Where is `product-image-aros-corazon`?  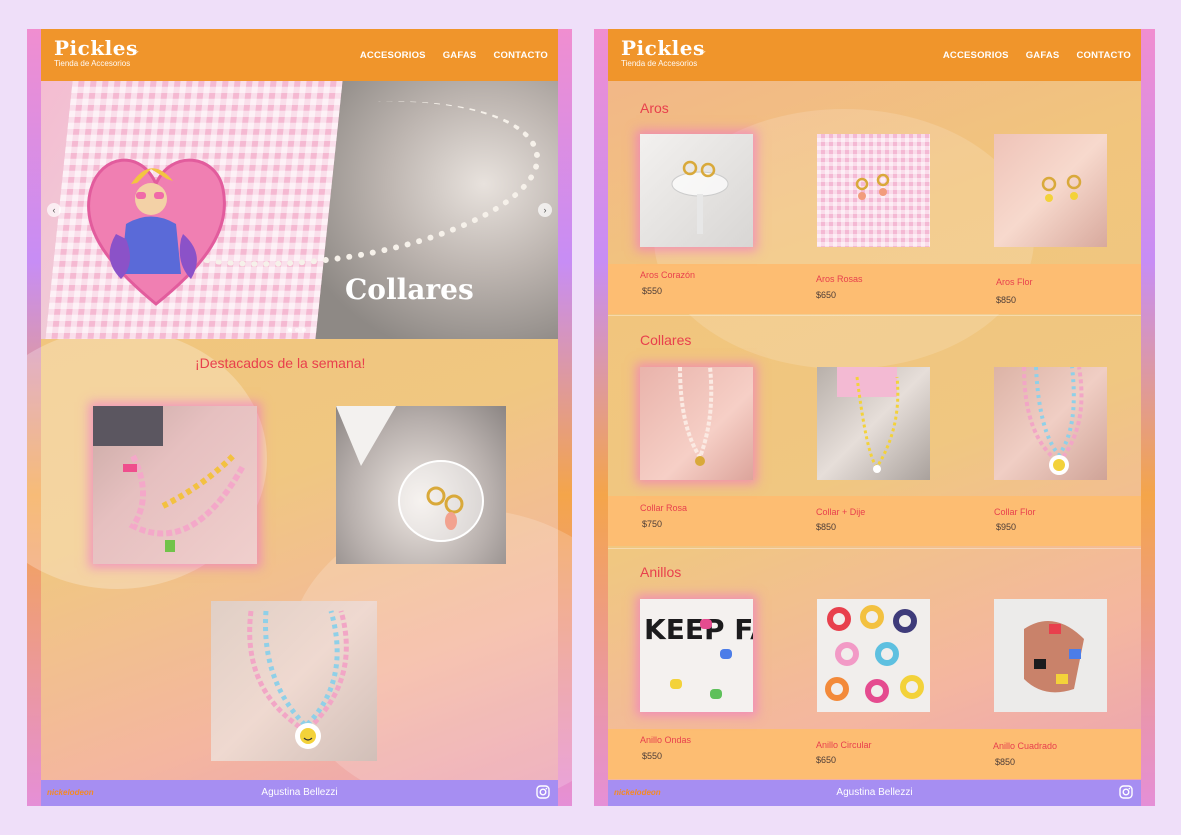 product-image-aros-corazon is located at coordinates (696, 190).